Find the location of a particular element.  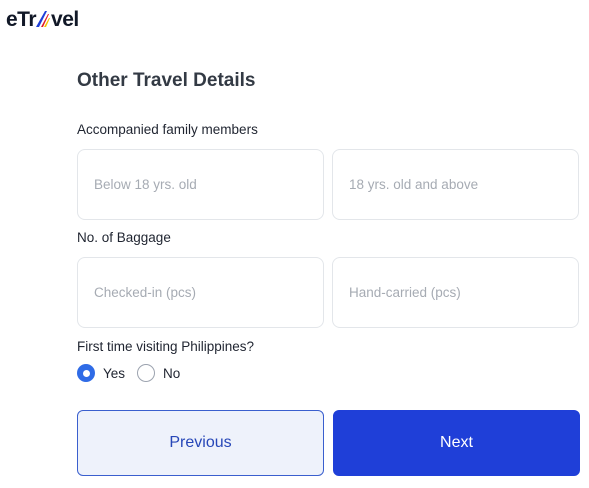

logo-text-prefix: eTr is located at coordinates (21, 19).